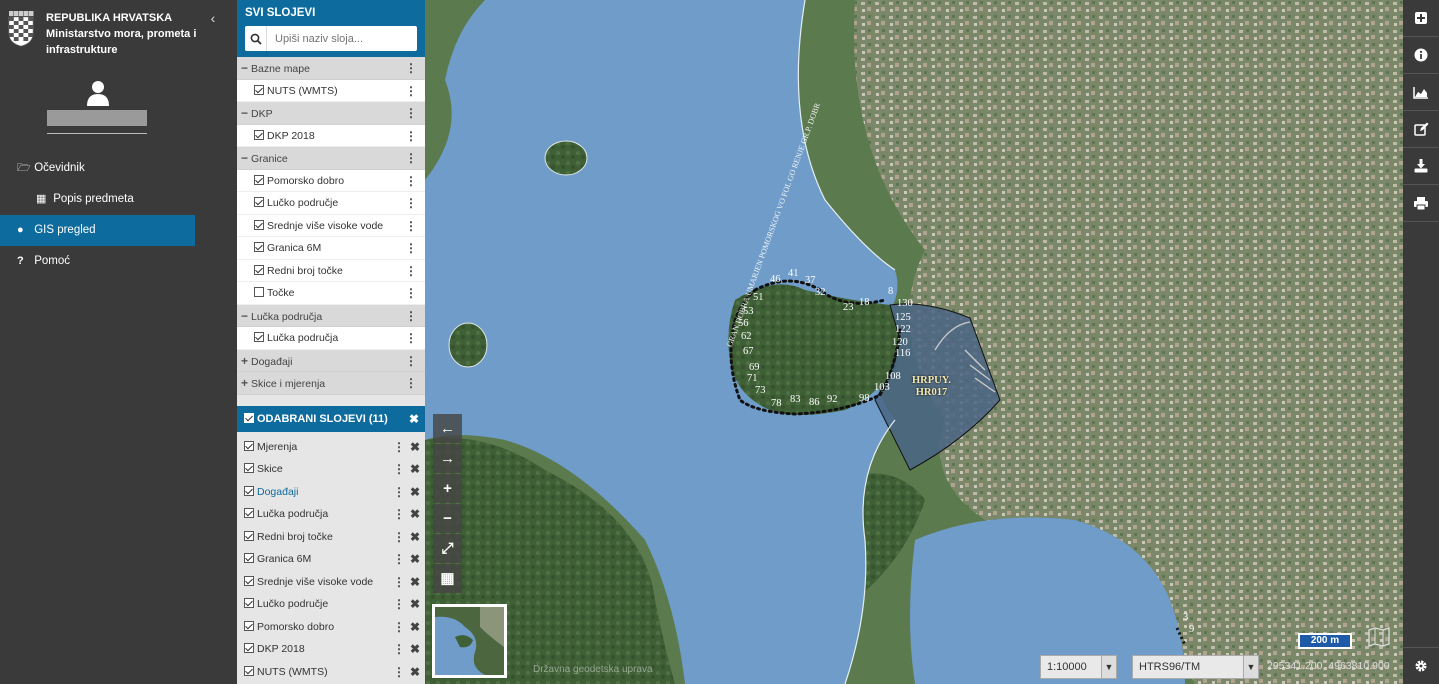 This screenshot has width=1439, height=684. I want to click on selected-layer-redni-broj-tocke: Redni broj točke ⋮ ✖, so click(331, 537).